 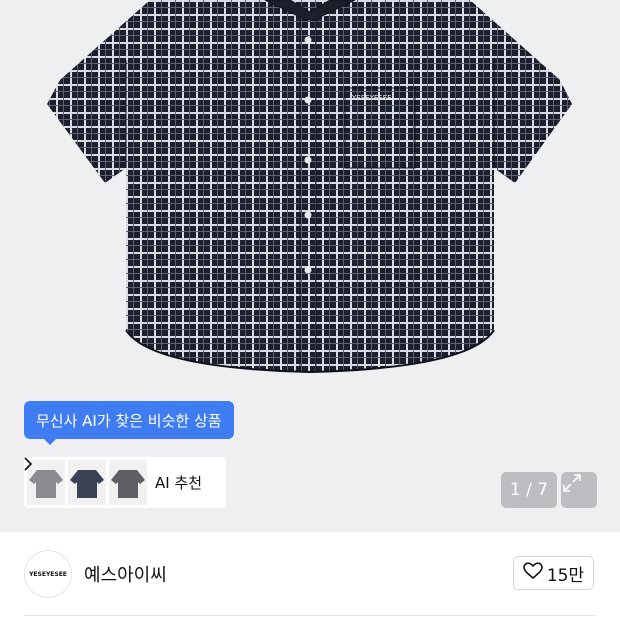 I want to click on ai-thumb-gray-shirt, so click(x=46, y=482).